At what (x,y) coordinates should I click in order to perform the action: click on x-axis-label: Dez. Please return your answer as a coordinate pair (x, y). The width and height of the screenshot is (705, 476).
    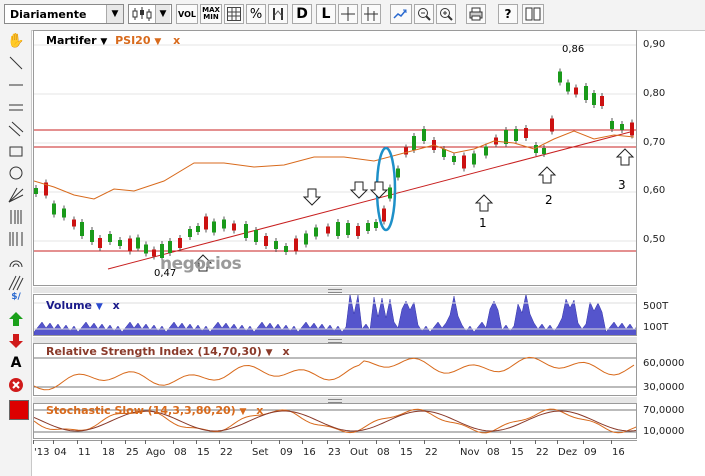
    Looking at the image, I should click on (568, 452).